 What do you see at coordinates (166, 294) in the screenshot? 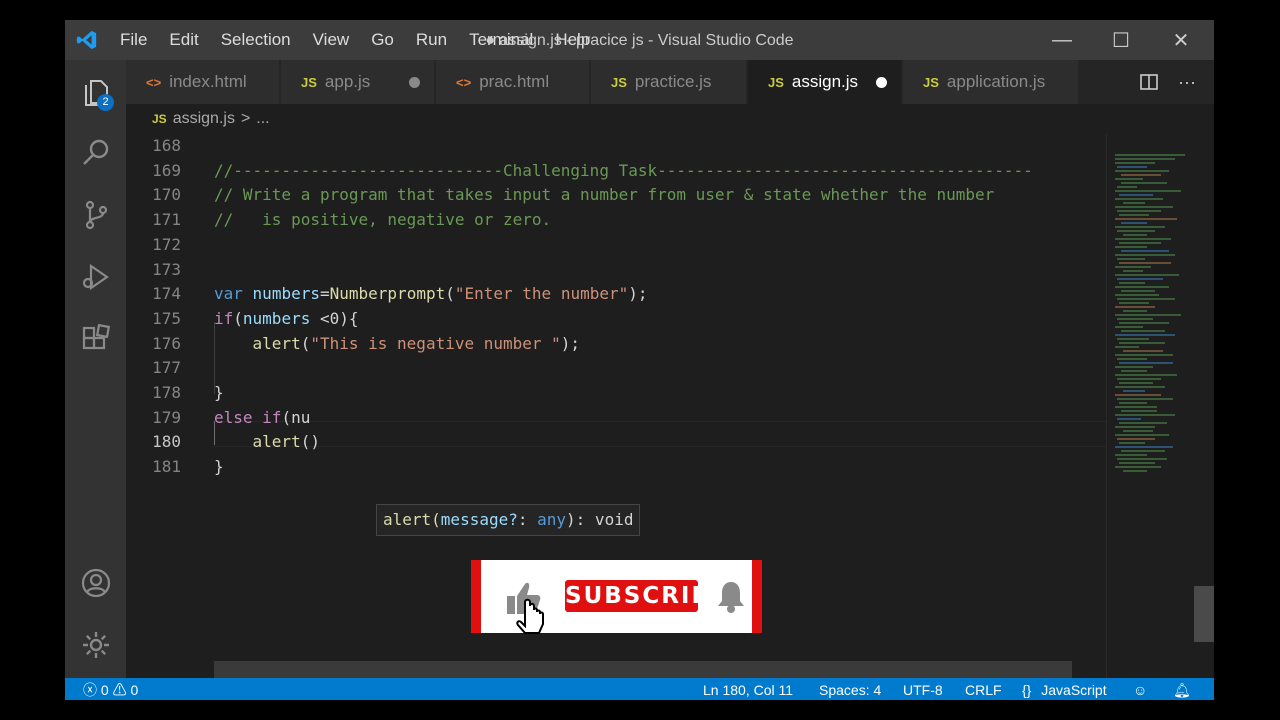
I see `line-number: 174` at bounding box center [166, 294].